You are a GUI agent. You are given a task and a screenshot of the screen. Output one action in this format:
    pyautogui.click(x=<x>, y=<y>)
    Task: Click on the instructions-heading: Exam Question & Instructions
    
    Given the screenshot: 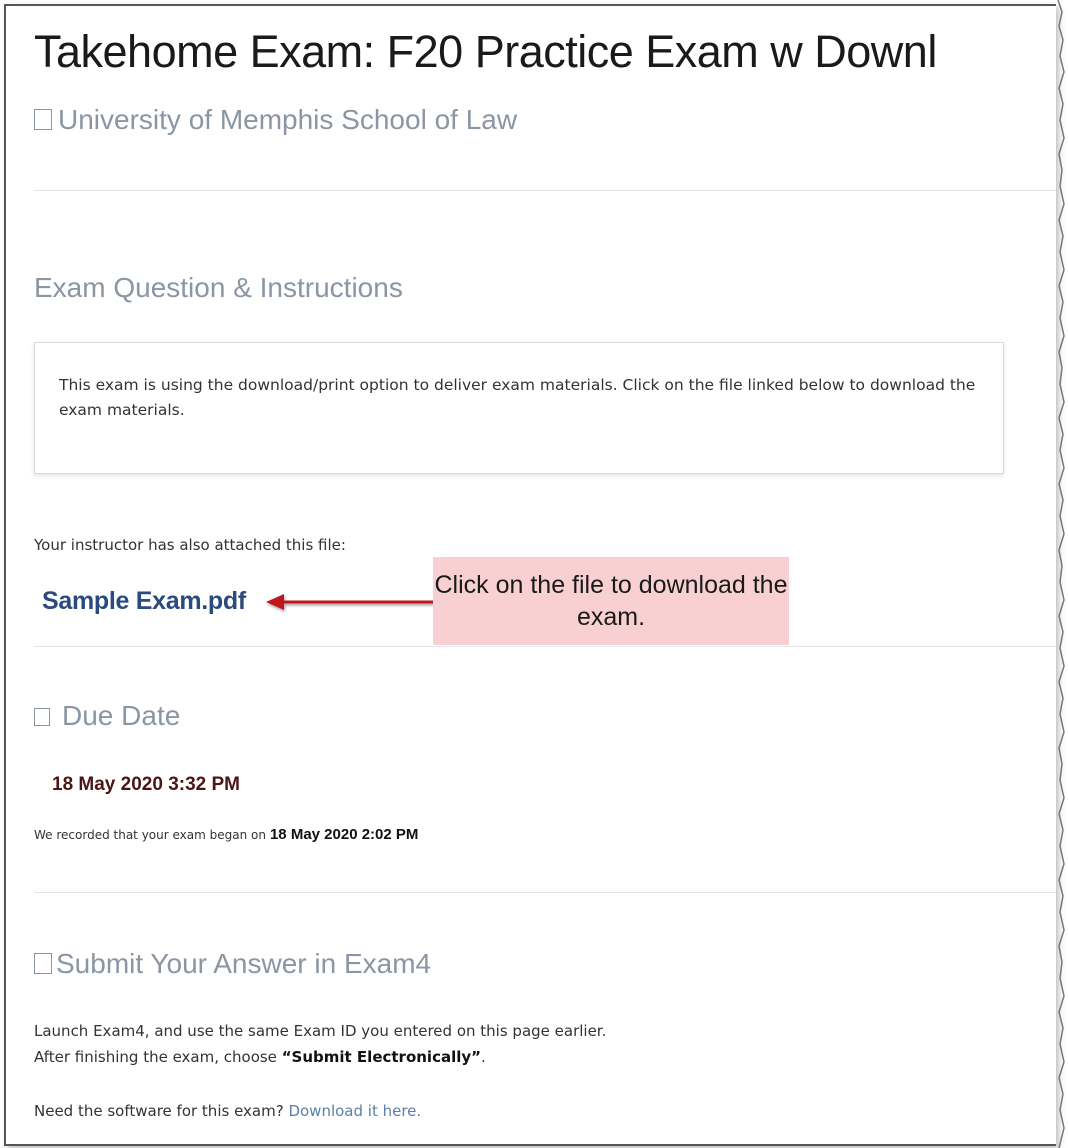 What is the action you would take?
    pyautogui.click(x=218, y=287)
    